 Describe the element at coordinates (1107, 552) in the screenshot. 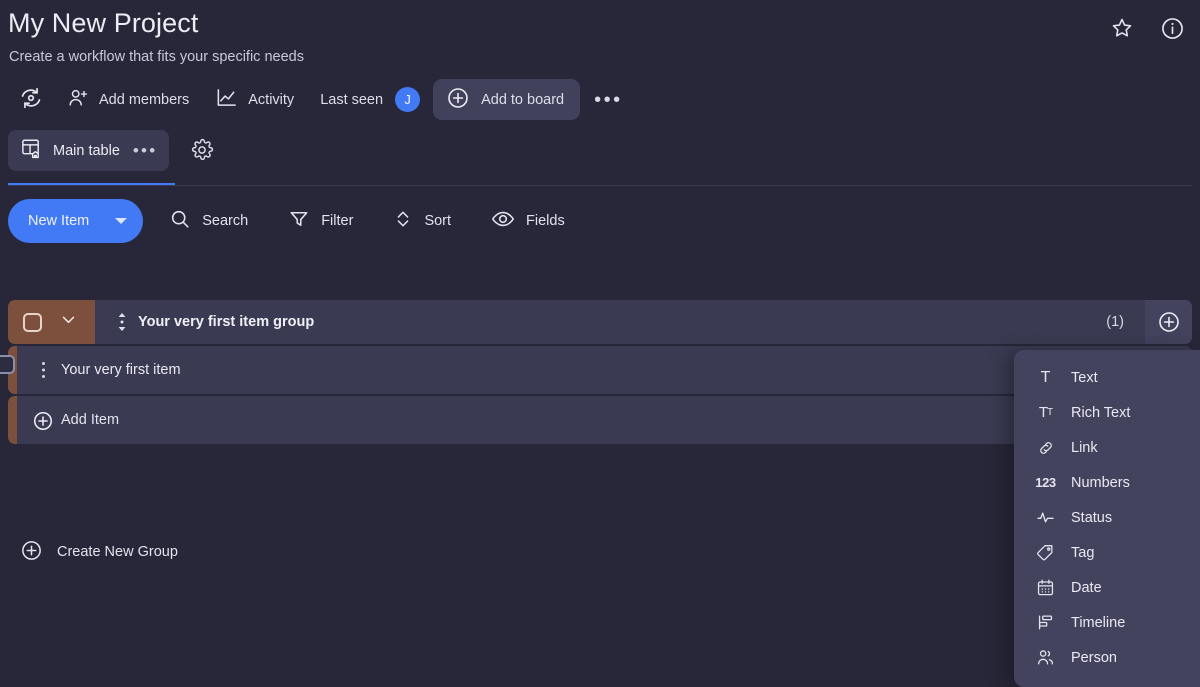

I see `menu-item-tag: Tag` at that location.